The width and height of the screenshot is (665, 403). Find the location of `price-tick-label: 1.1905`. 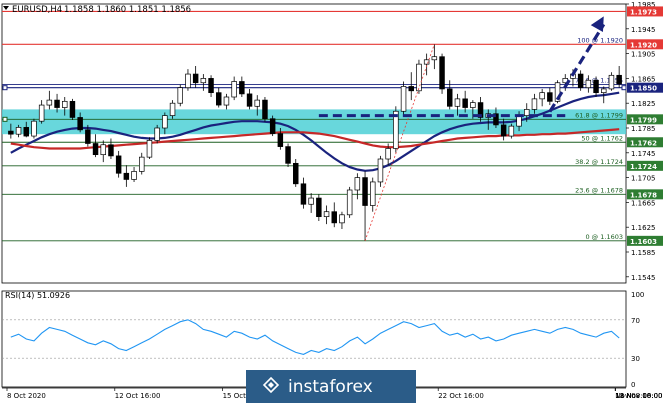

price-tick-label: 1.1905 is located at coordinates (643, 55).